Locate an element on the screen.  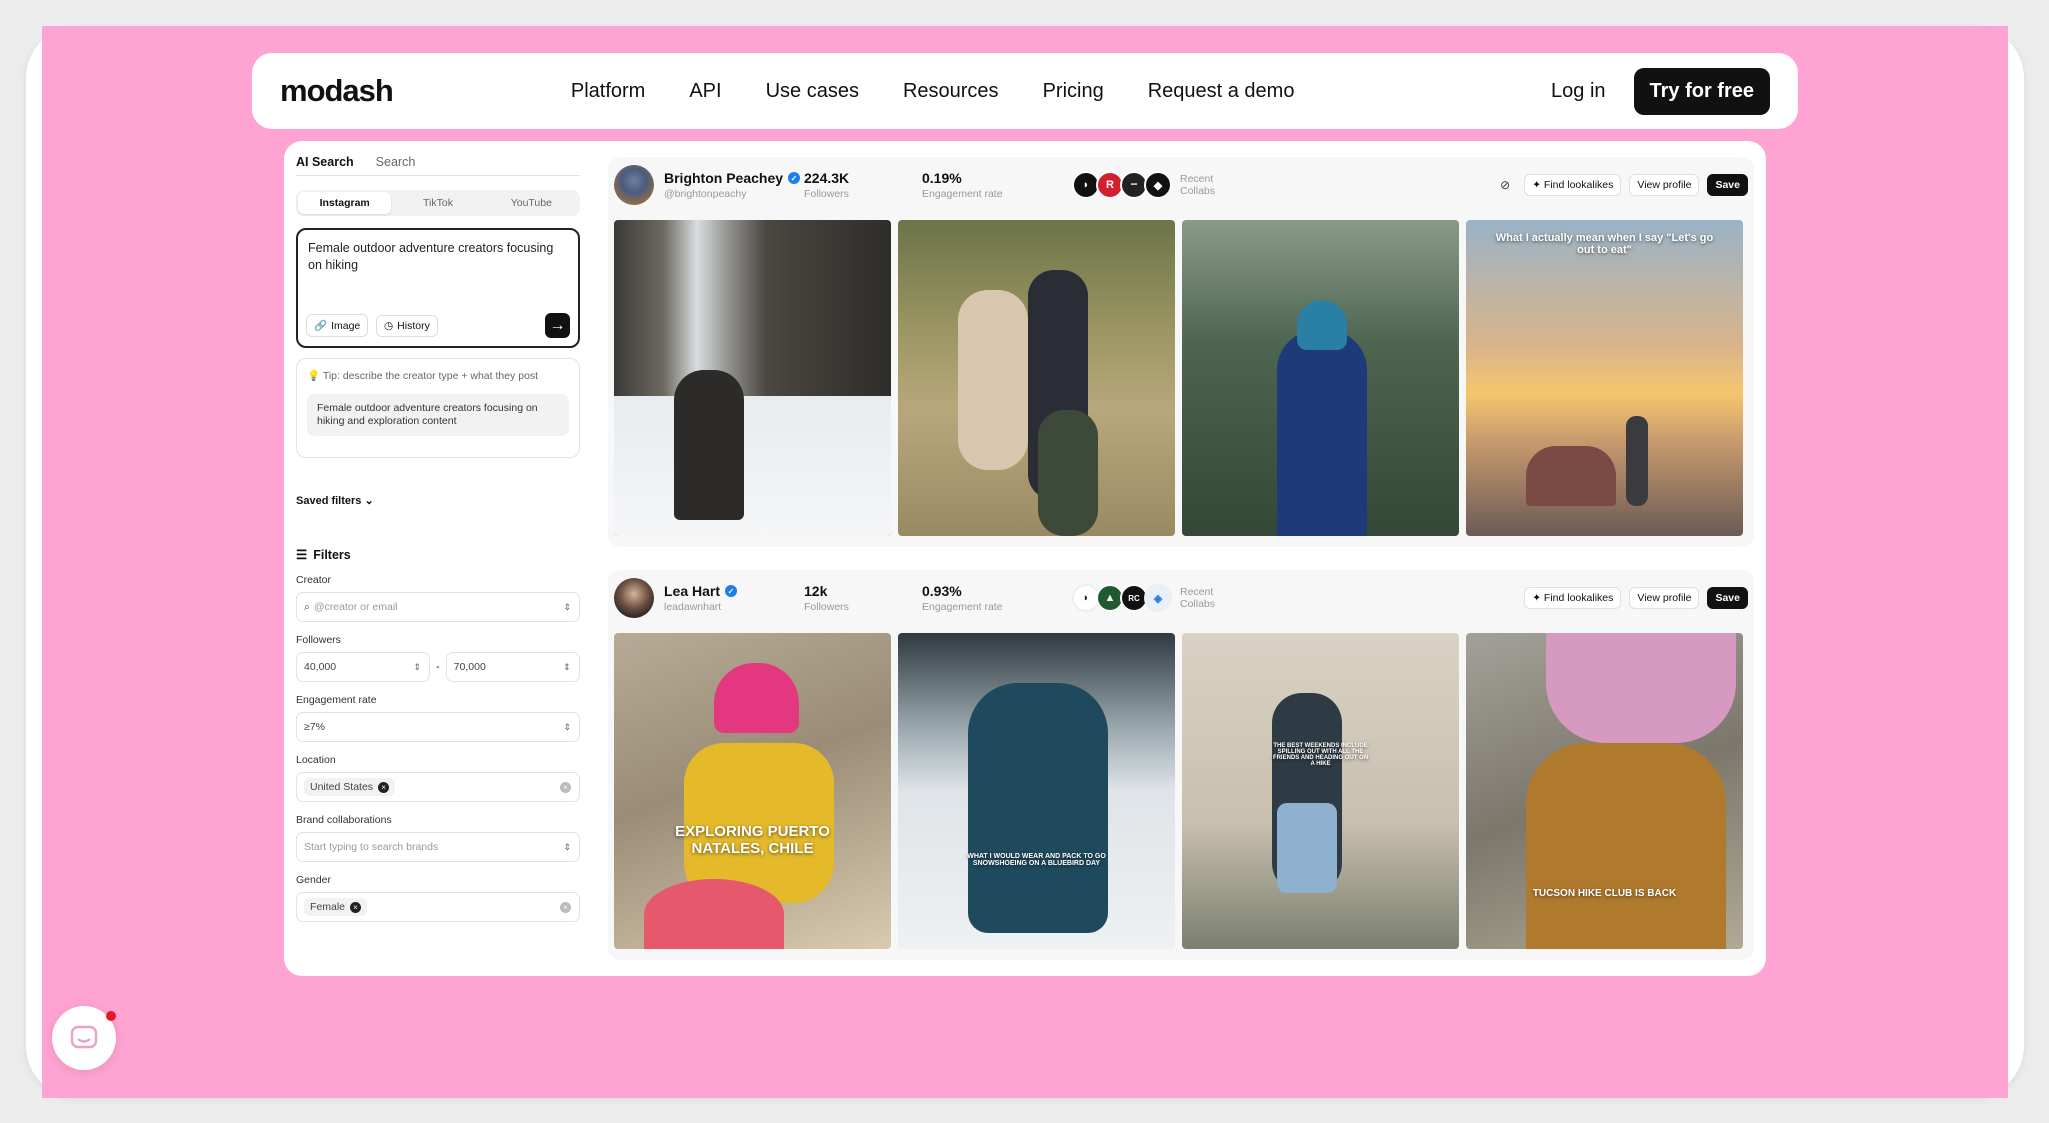
brand-label: Brand collaborations is located at coordinates (344, 820).